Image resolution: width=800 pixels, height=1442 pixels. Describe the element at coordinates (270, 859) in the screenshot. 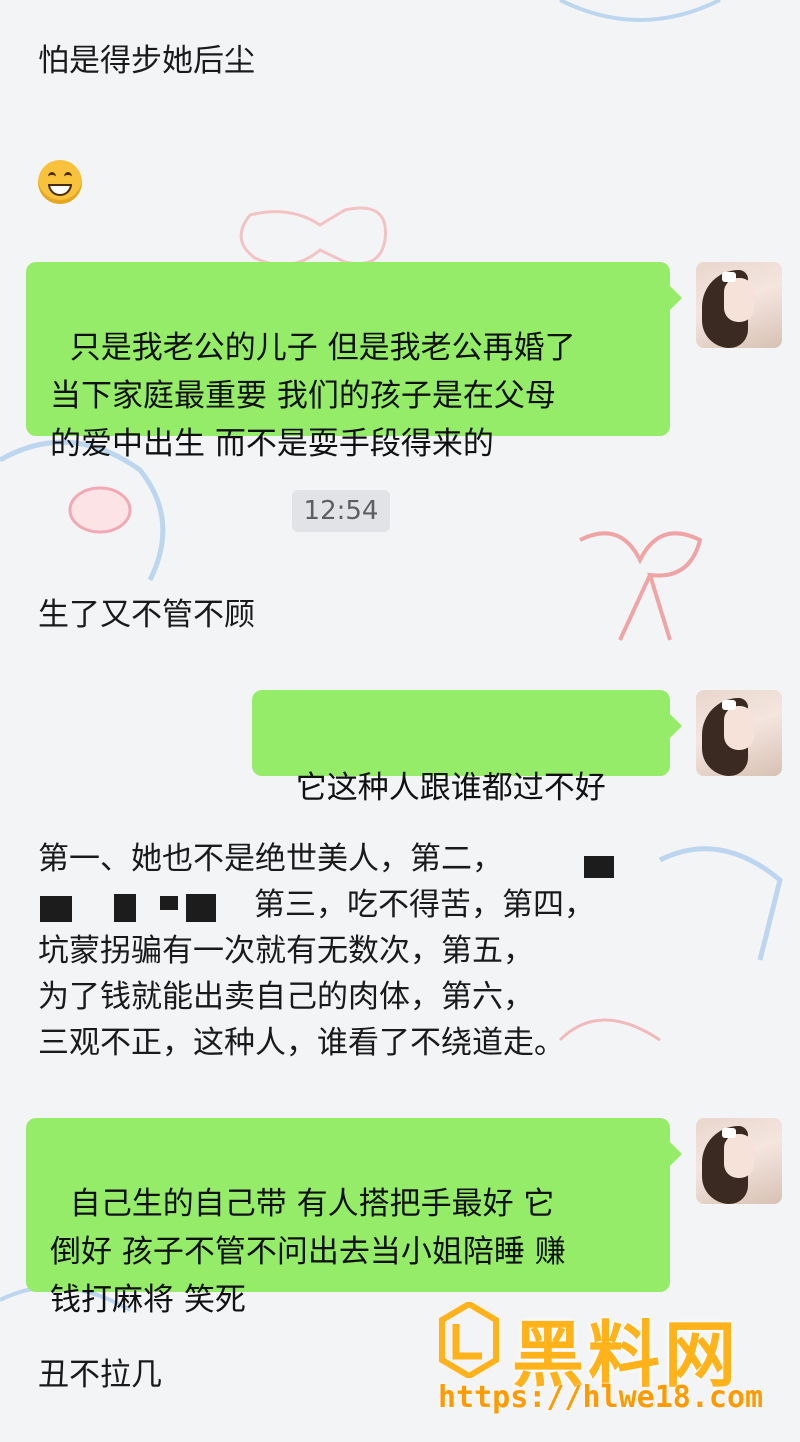

I see `message-text-6-line1: 第一、她也不是绝世美人，第二，` at that location.